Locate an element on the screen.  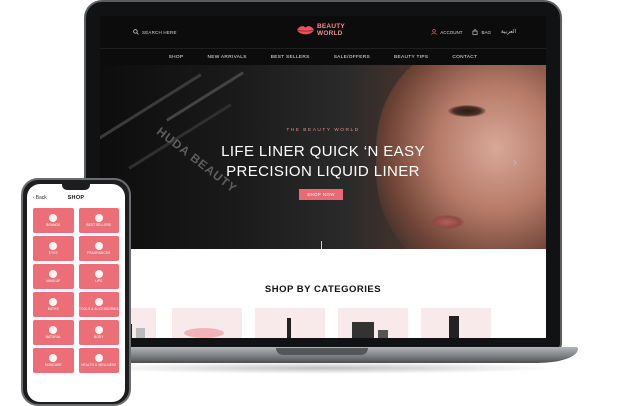
tile-label: TOOLS & ACCESSORIES is located at coordinates (99, 308).